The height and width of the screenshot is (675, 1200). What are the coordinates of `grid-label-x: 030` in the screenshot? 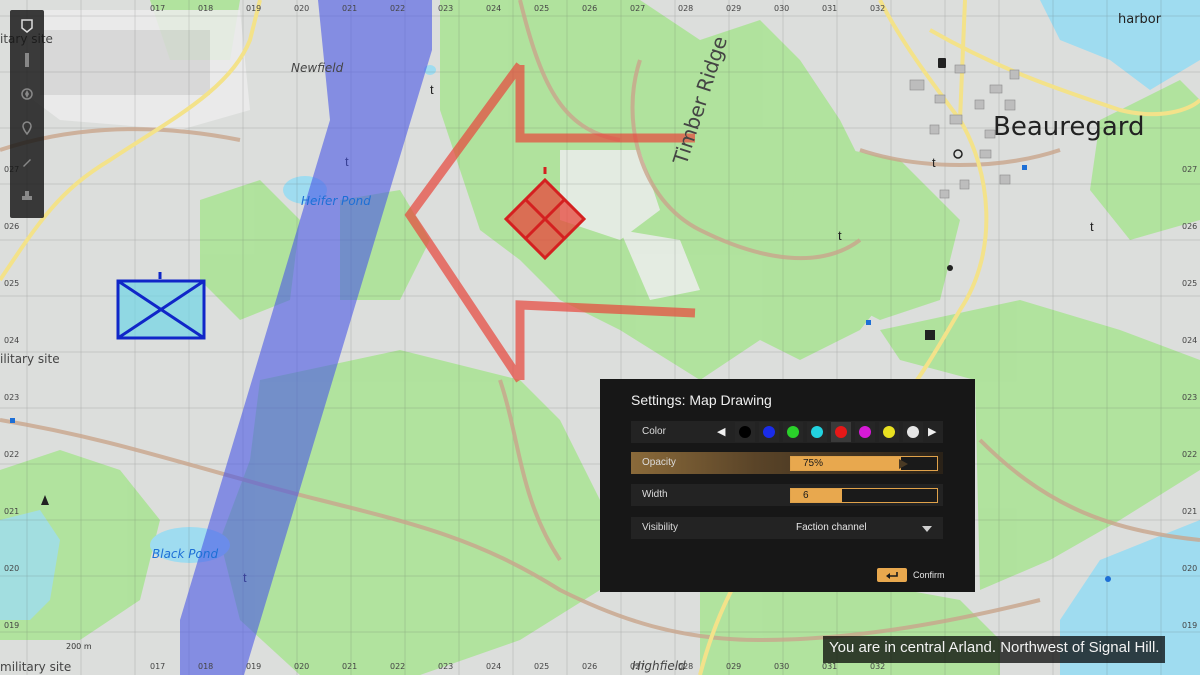 It's located at (782, 8).